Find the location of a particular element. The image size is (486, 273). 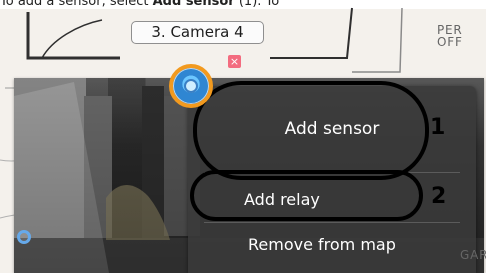

door-arc-left is located at coordinates (72, 39).